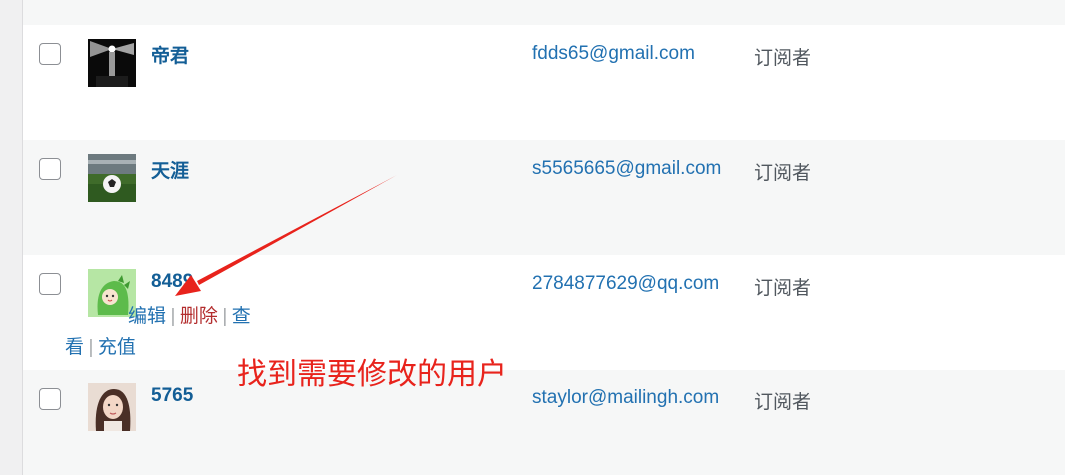 The image size is (1065, 475). What do you see at coordinates (172, 282) in the screenshot?
I see `username-link: 8489` at bounding box center [172, 282].